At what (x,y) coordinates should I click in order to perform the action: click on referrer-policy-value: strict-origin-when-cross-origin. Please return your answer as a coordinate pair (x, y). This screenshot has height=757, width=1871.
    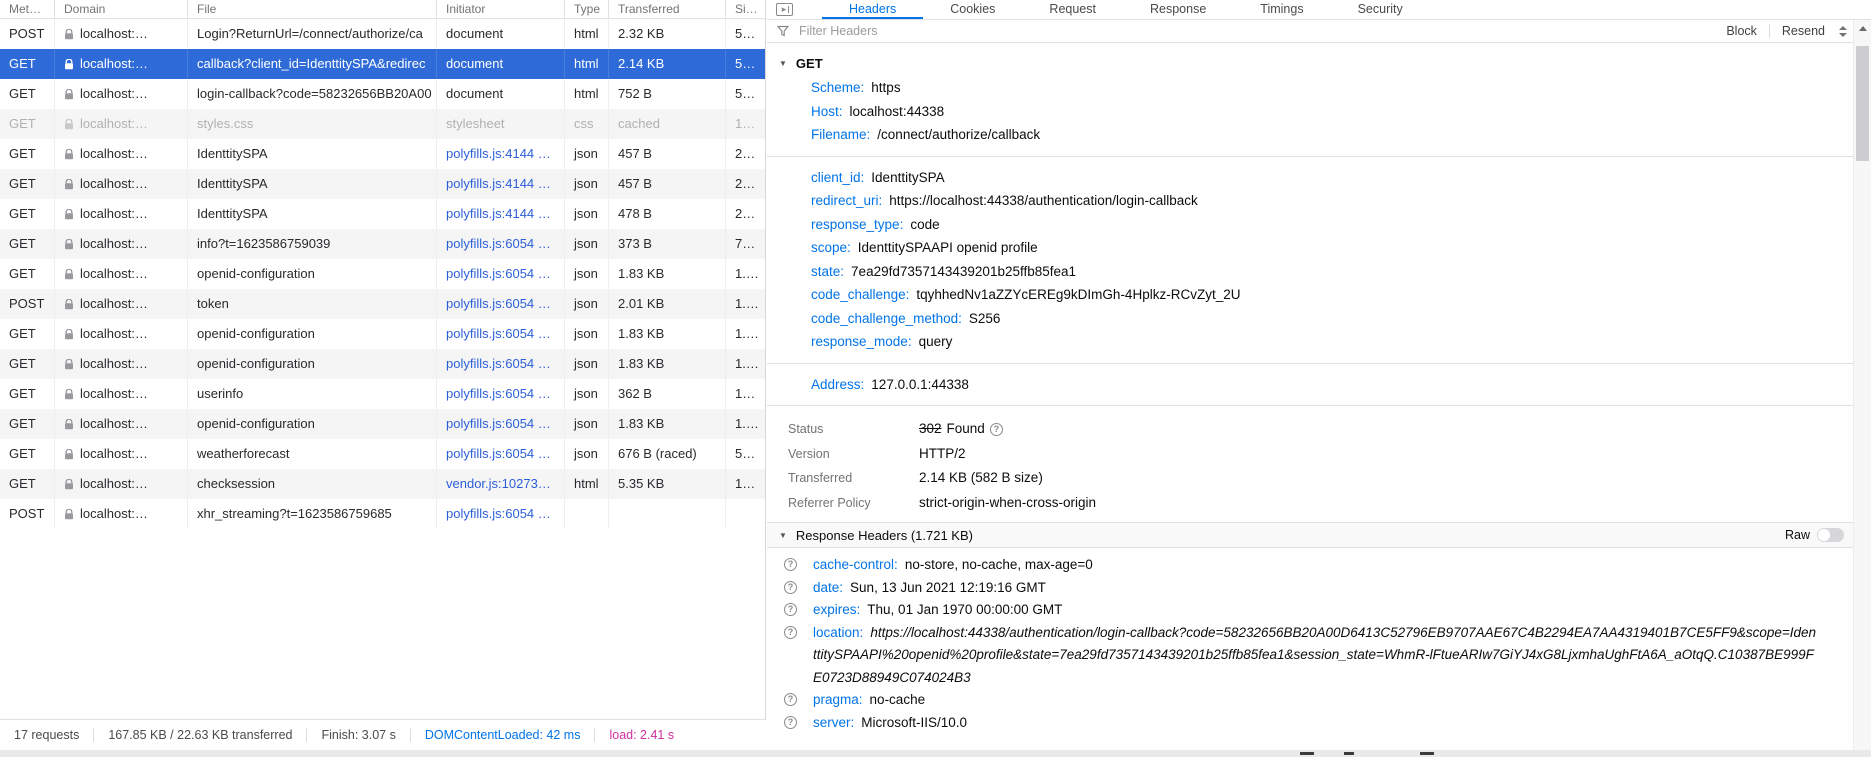
    Looking at the image, I should click on (1008, 502).